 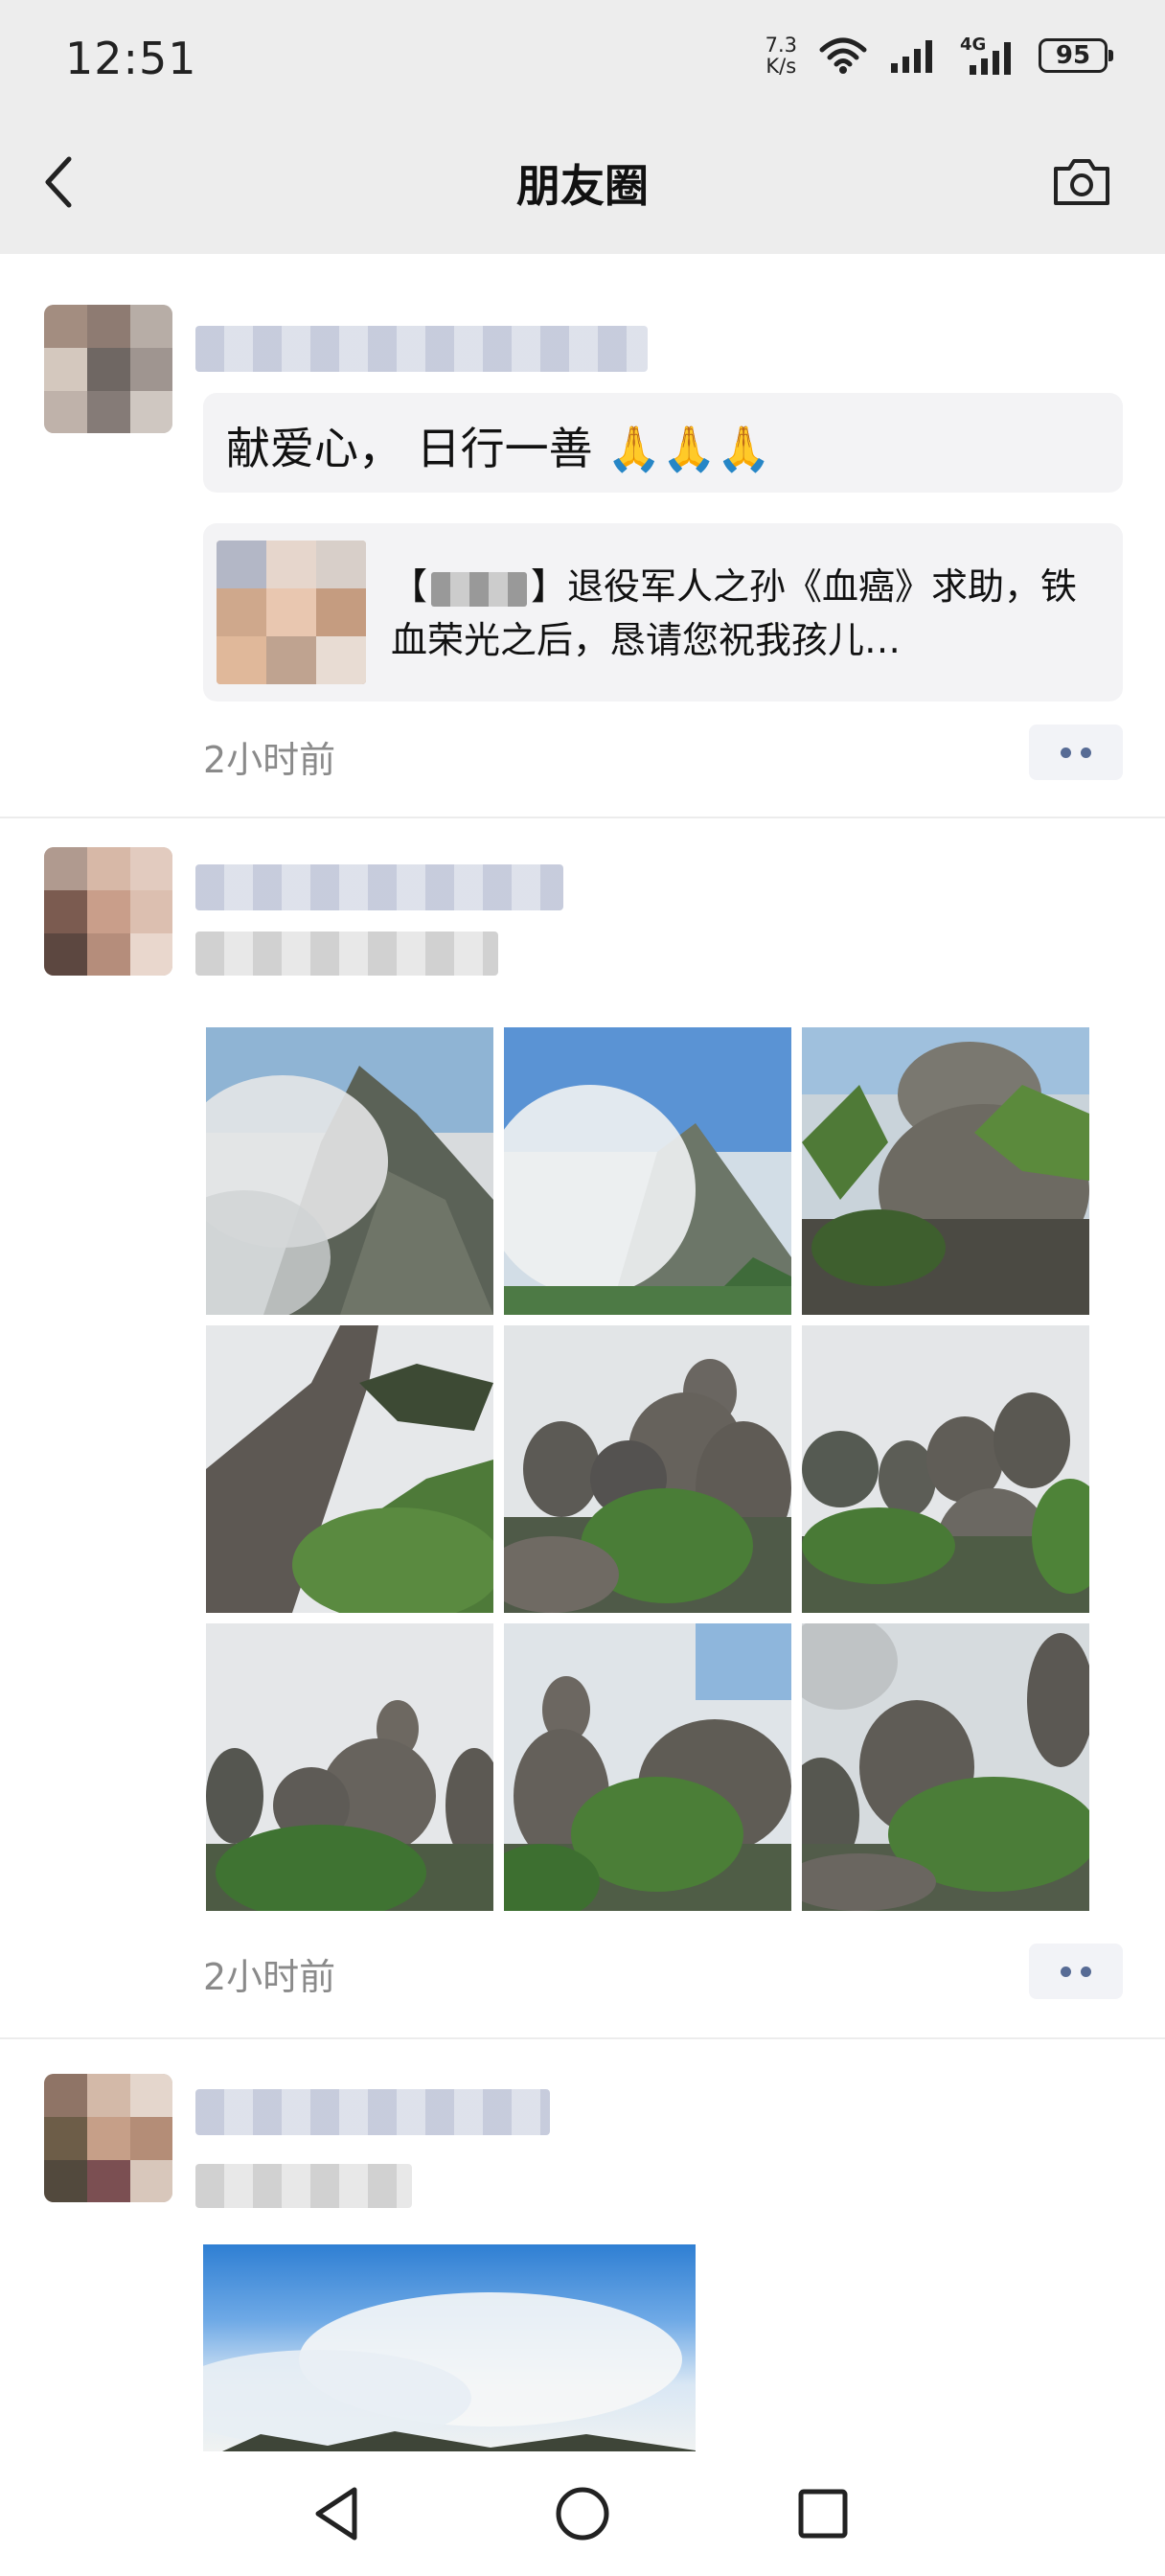 What do you see at coordinates (549, 586) in the screenshot?
I see `link-bracket-right: 】` at bounding box center [549, 586].